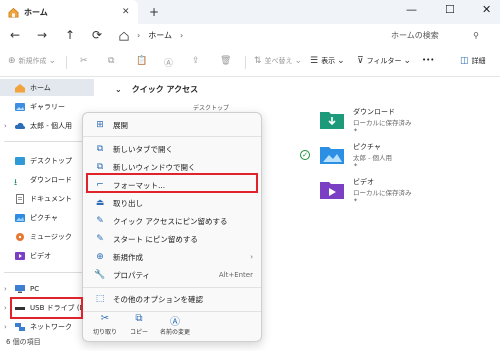 This screenshot has height=351, width=500. What do you see at coordinates (47, 160) in the screenshot?
I see `sidebar-item-desktop: デスクトップ ✦` at bounding box center [47, 160].